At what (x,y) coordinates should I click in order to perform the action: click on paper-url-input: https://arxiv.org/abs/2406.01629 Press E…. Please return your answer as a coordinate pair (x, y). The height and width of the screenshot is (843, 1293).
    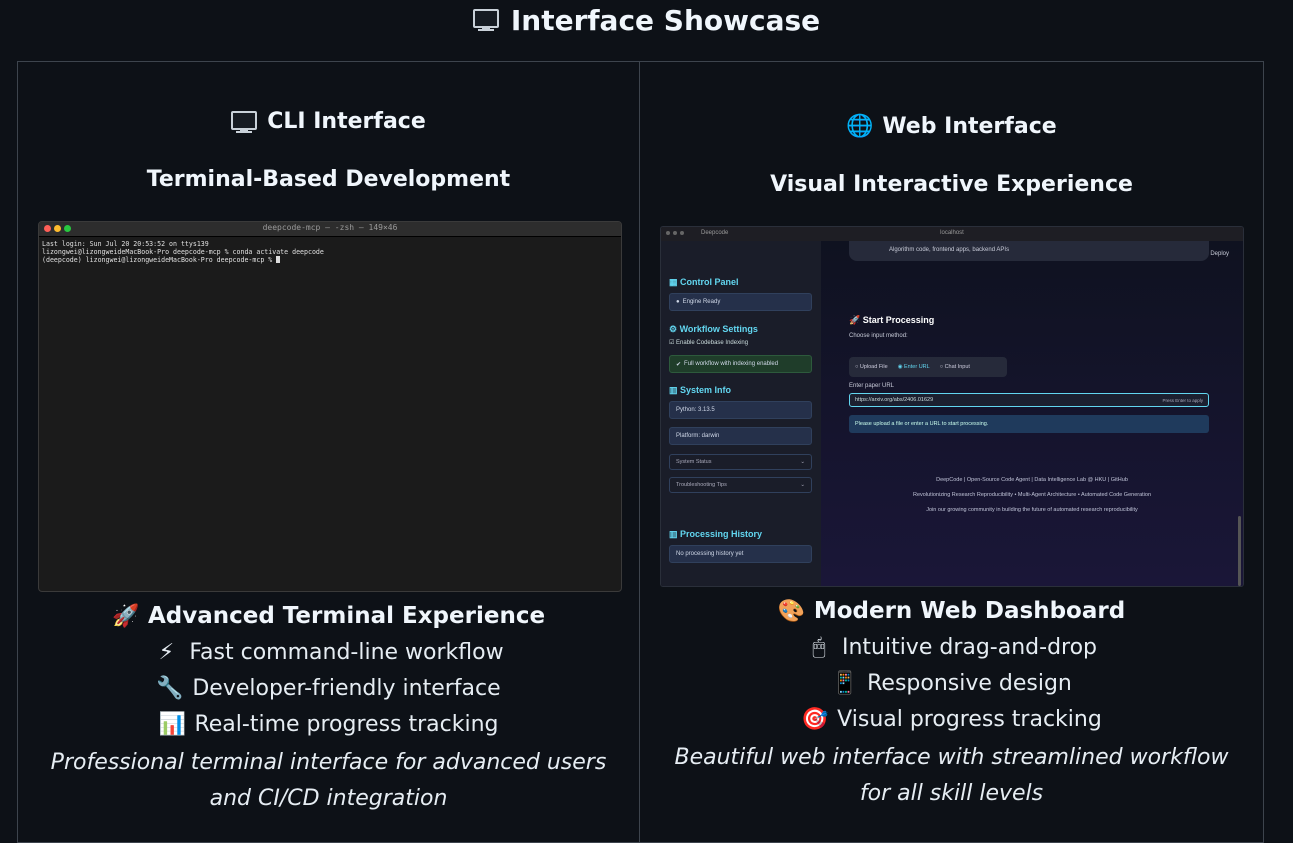
    Looking at the image, I should click on (1029, 400).